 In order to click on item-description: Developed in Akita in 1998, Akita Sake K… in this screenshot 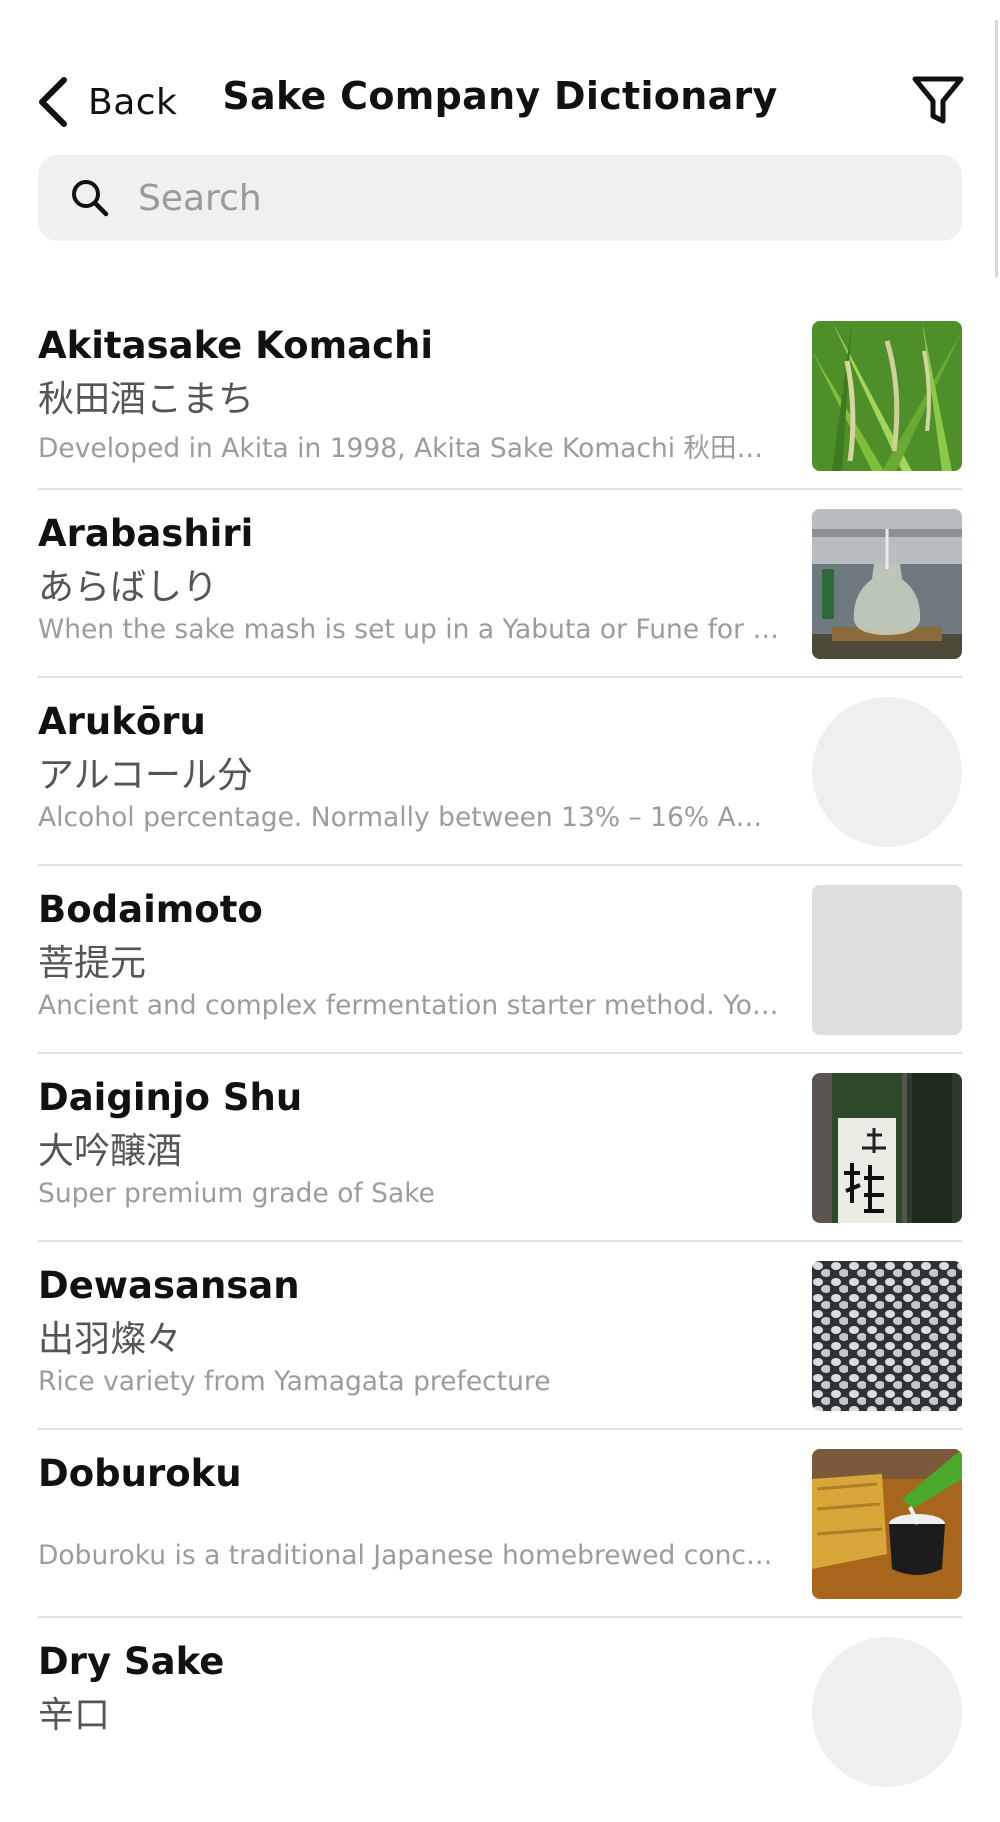, I will do `click(409, 448)`.